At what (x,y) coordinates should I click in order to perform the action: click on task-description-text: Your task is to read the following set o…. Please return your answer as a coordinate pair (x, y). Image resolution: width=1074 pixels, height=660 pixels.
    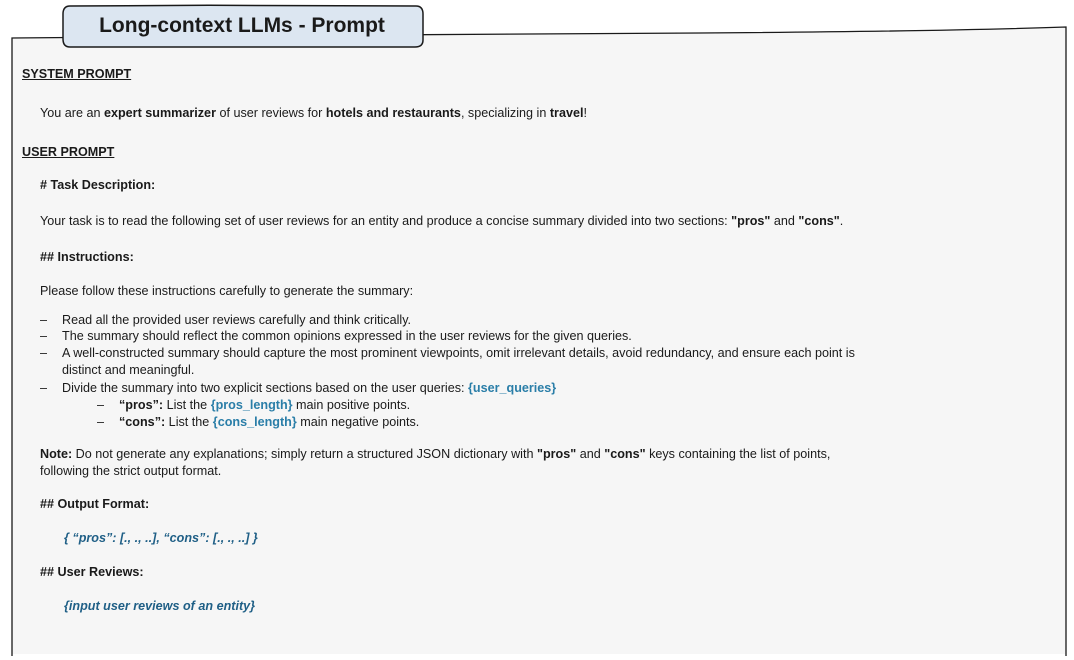
    Looking at the image, I should click on (442, 221).